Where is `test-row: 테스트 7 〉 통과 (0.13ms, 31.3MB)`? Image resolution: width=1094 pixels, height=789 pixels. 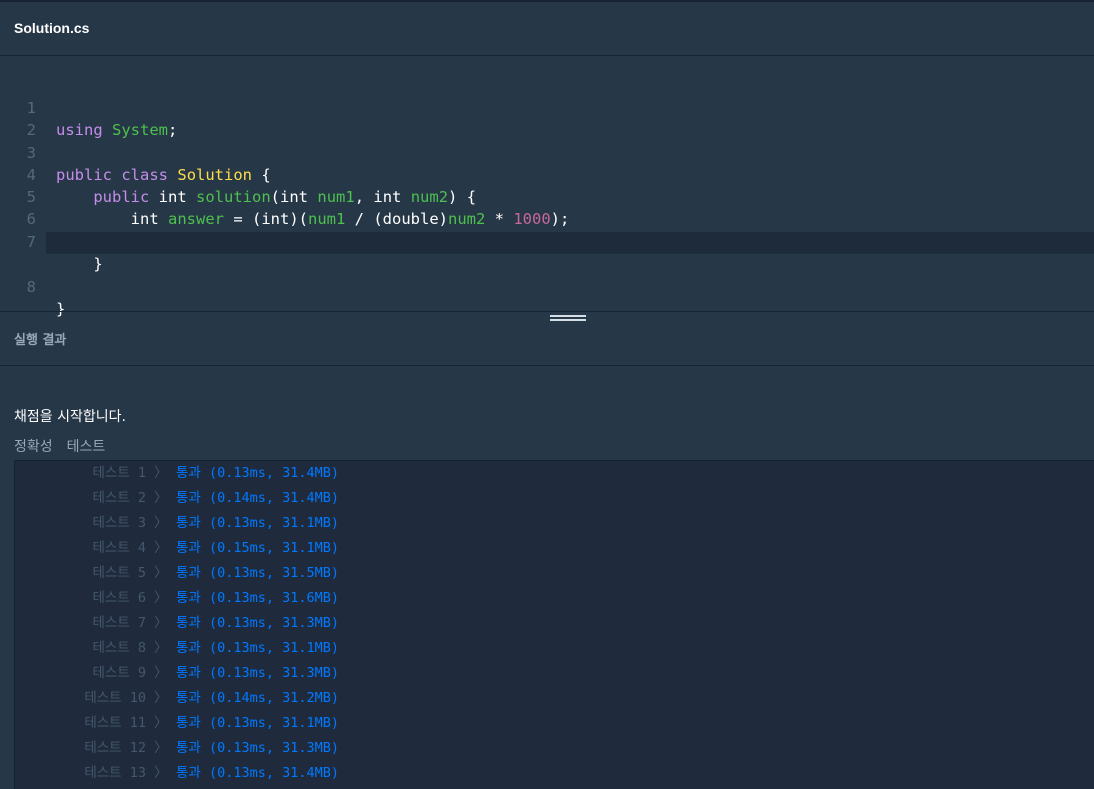 test-row: 테스트 7 〉 통과 (0.13ms, 31.3MB) is located at coordinates (554, 623).